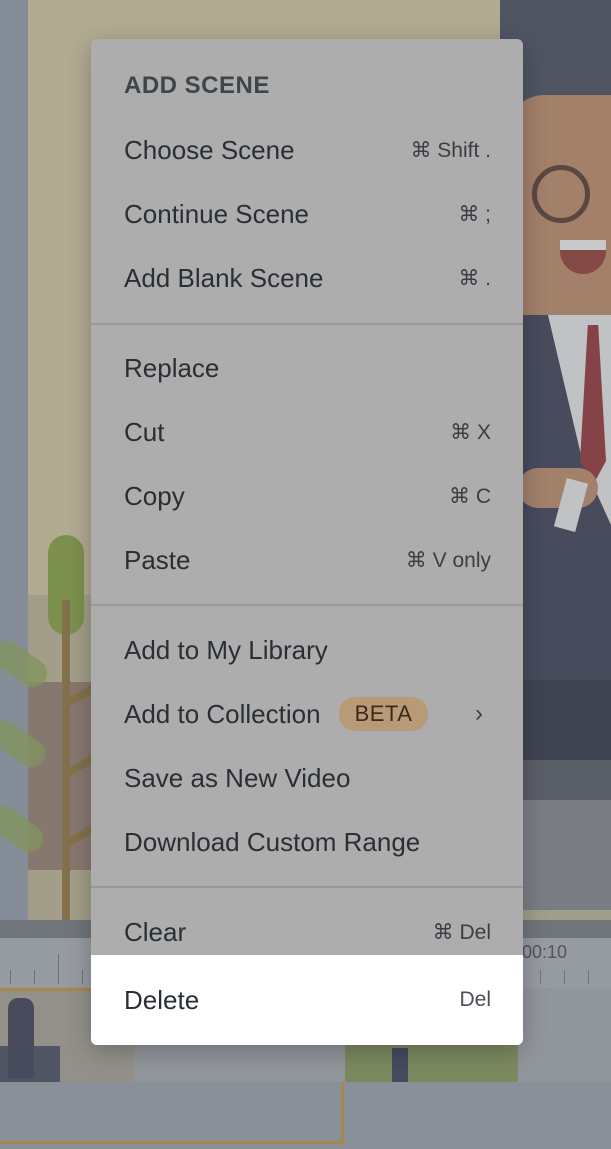 The image size is (611, 1149). What do you see at coordinates (475, 999) in the screenshot?
I see `menu-item-shortcut: Del` at bounding box center [475, 999].